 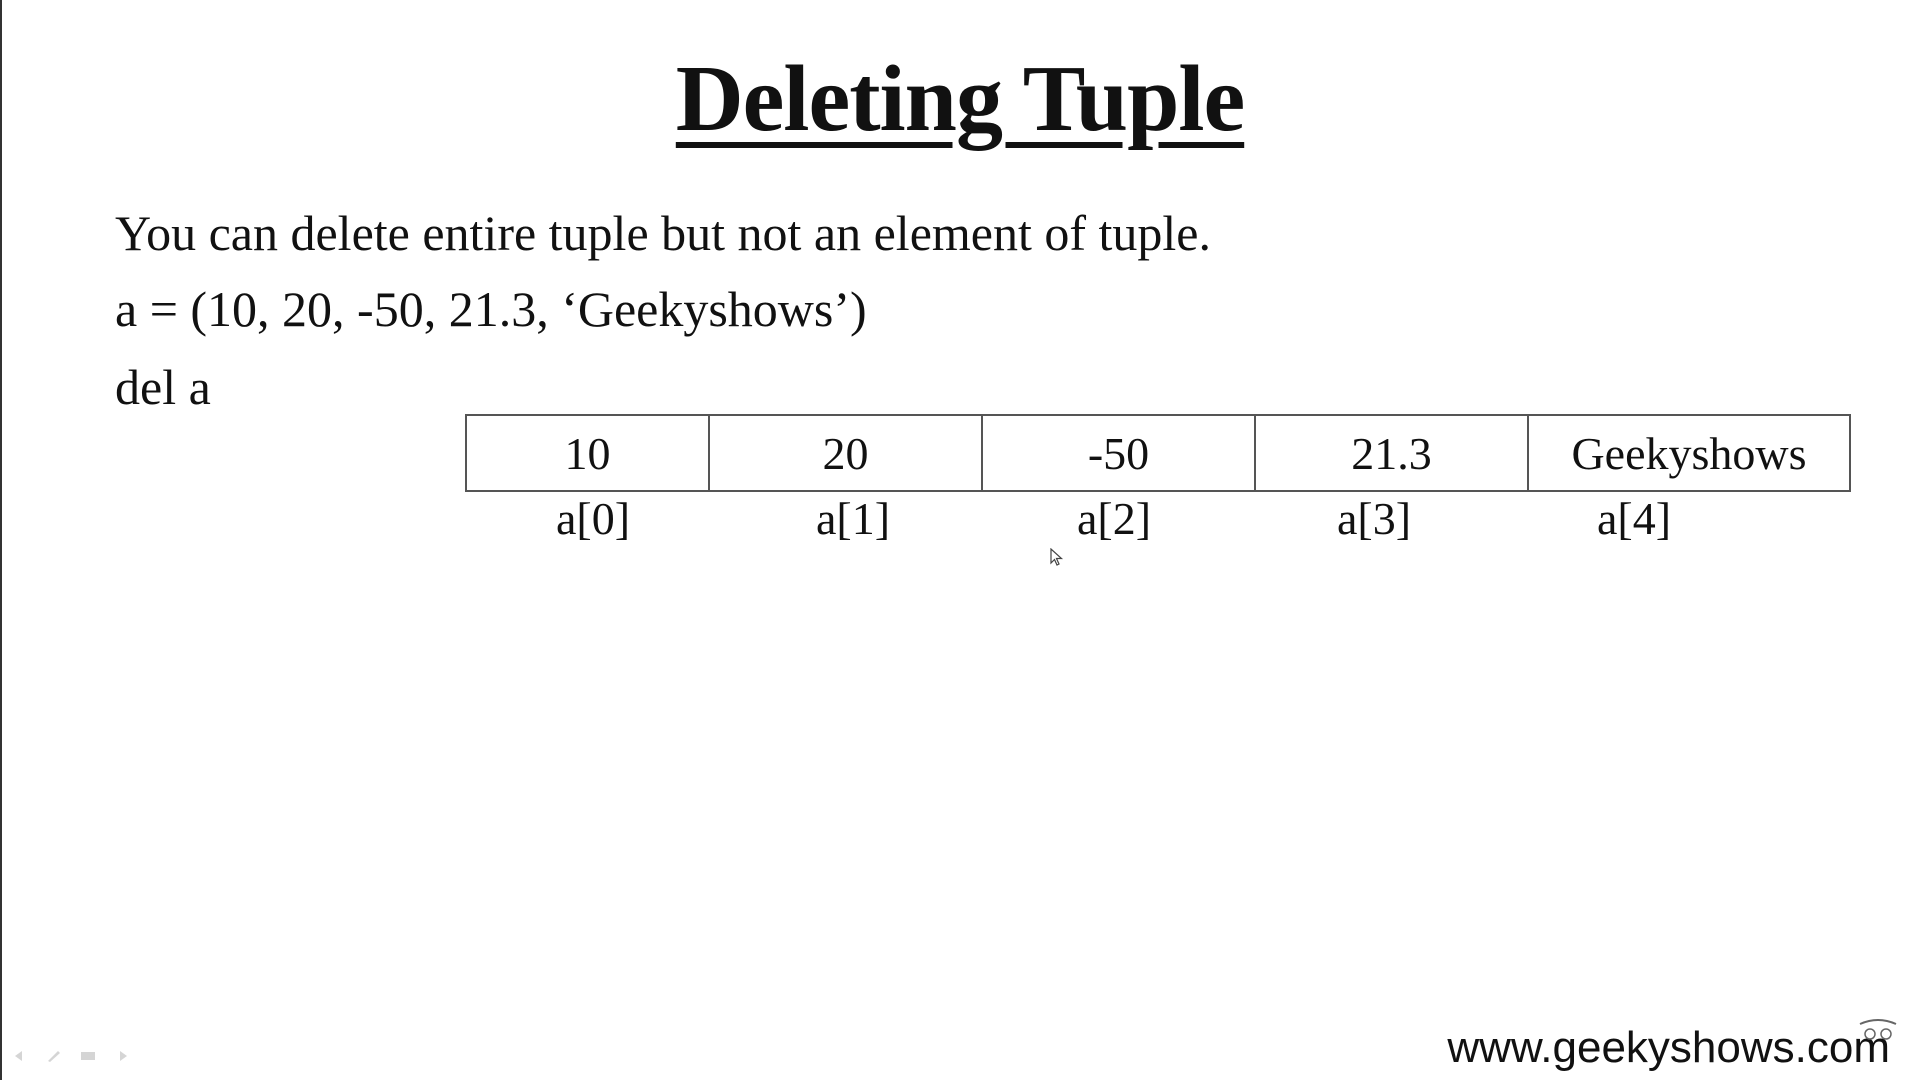 What do you see at coordinates (54, 1056) in the screenshot?
I see `pen-icon` at bounding box center [54, 1056].